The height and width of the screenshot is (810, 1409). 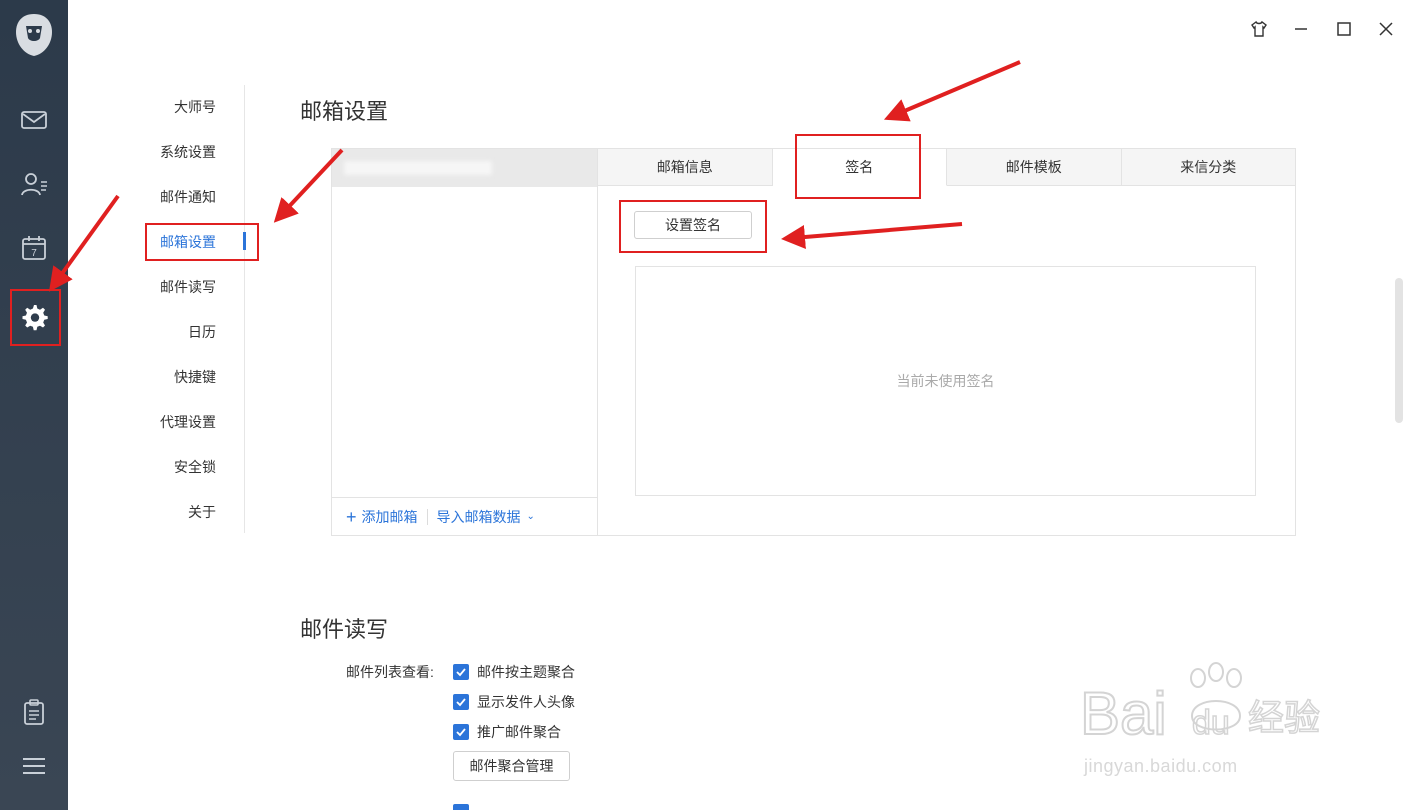 I want to click on account-list-footer: + 添加邮箱 导入邮箱数据 ⌄, so click(x=464, y=516).